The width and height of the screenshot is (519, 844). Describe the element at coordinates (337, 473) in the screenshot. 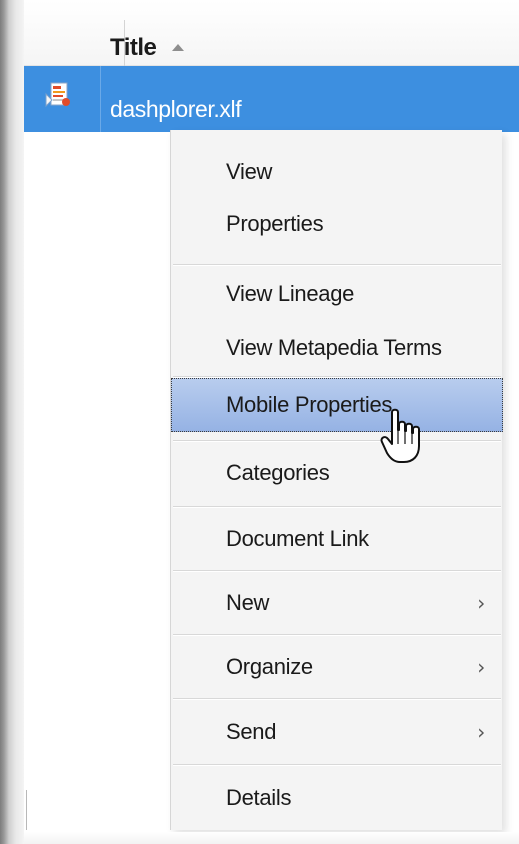

I see `menu-item-categories: Categories` at that location.